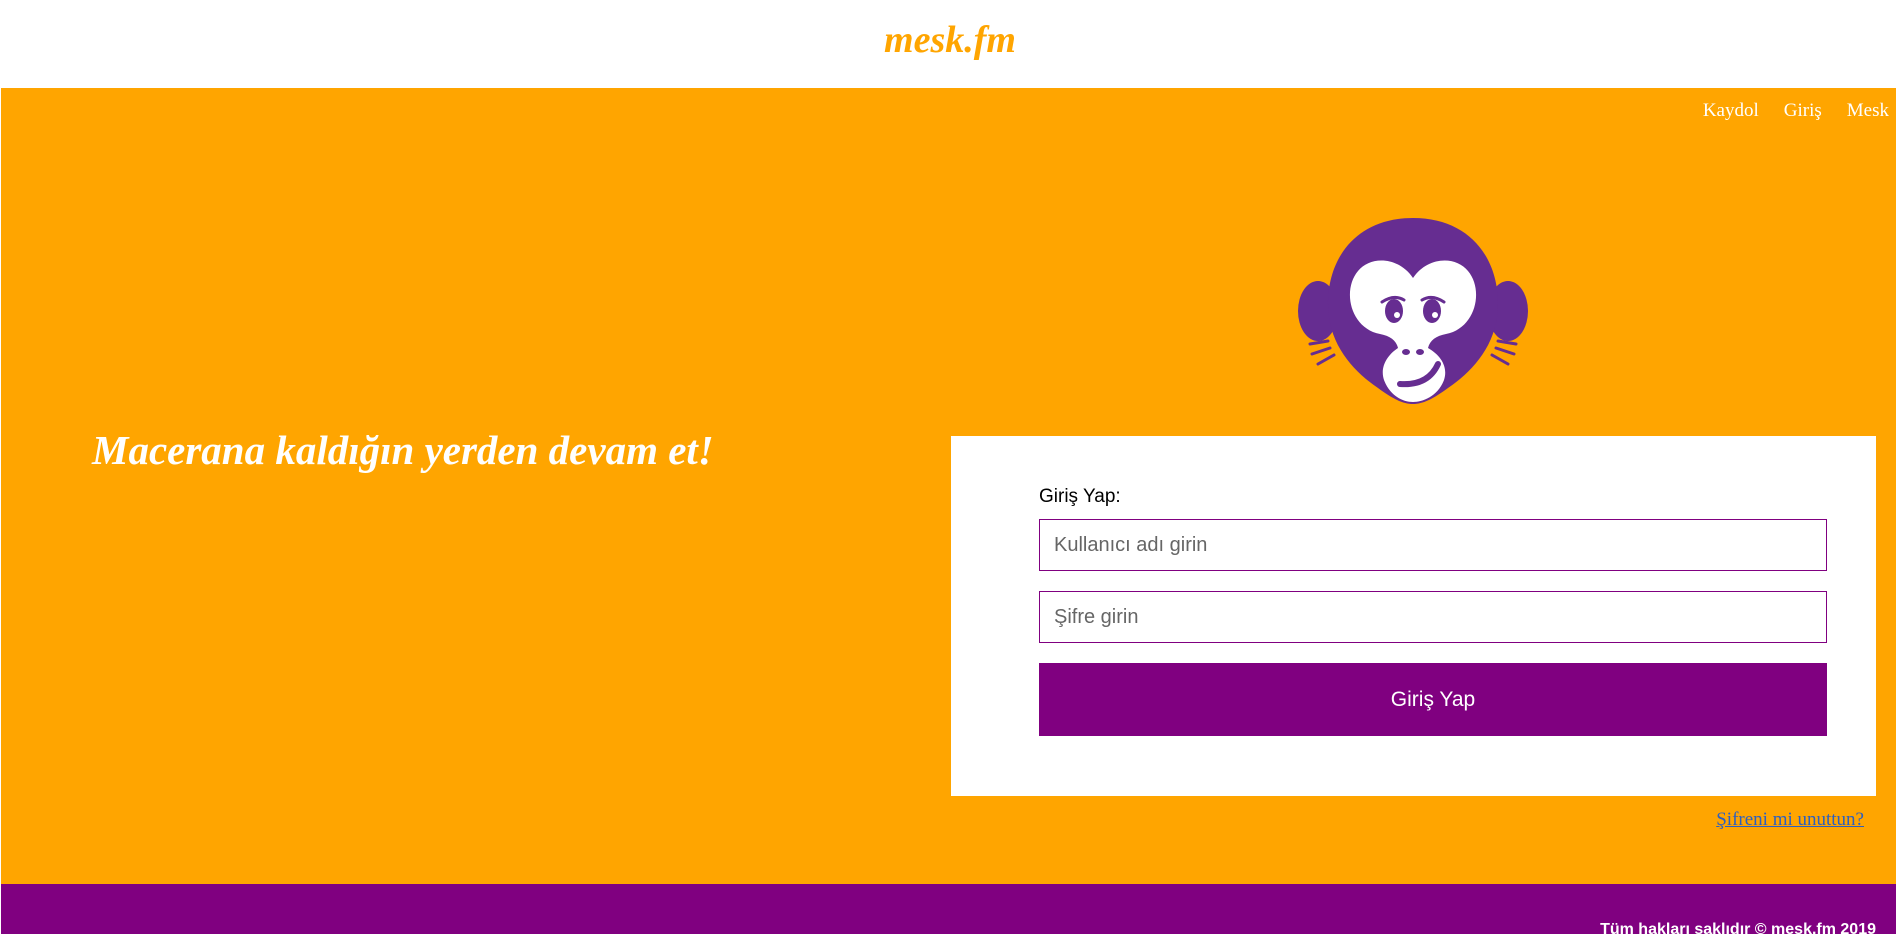 The height and width of the screenshot is (934, 1896). Describe the element at coordinates (1413, 311) in the screenshot. I see `monkey-head-icon` at that location.